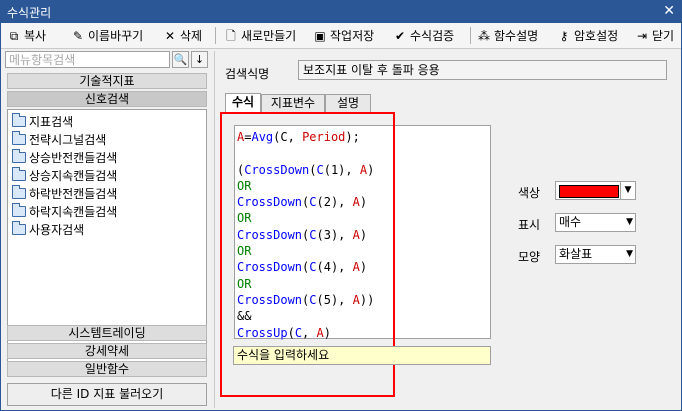 This screenshot has width=682, height=411. I want to click on tree-item: 하락지속캔들검색, so click(64, 211).